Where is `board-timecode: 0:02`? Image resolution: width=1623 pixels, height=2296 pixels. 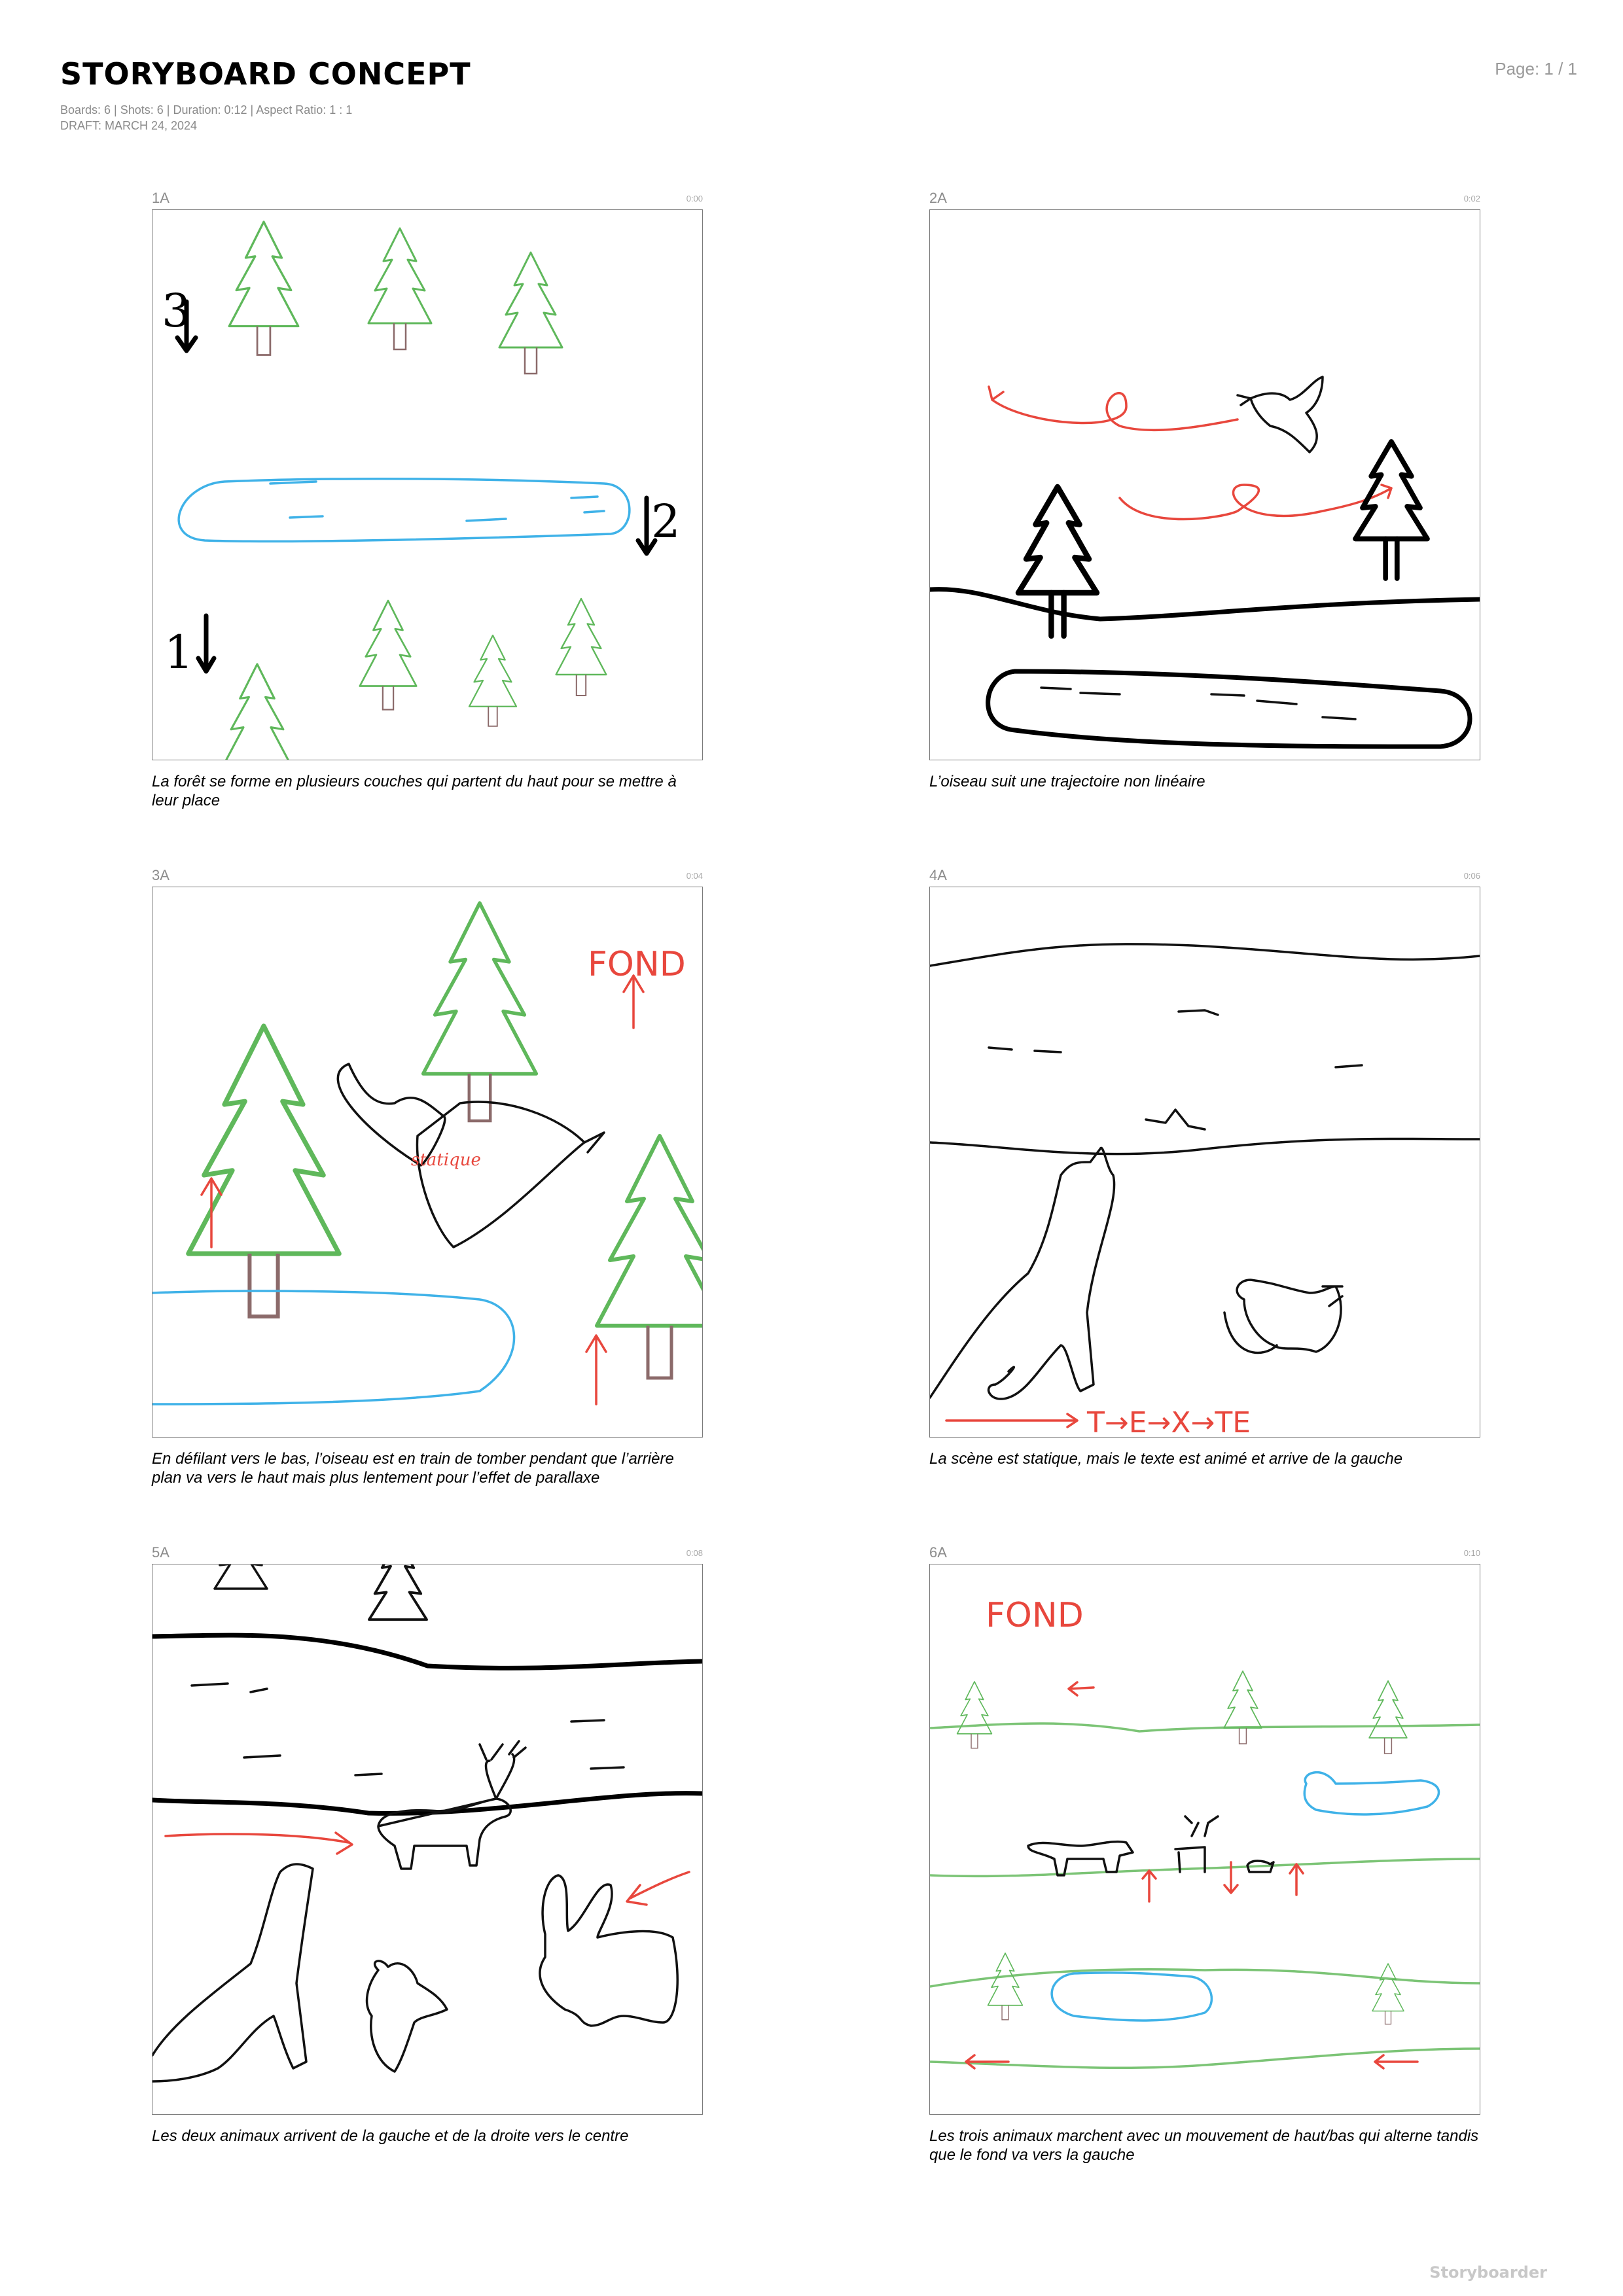 board-timecode: 0:02 is located at coordinates (1472, 199).